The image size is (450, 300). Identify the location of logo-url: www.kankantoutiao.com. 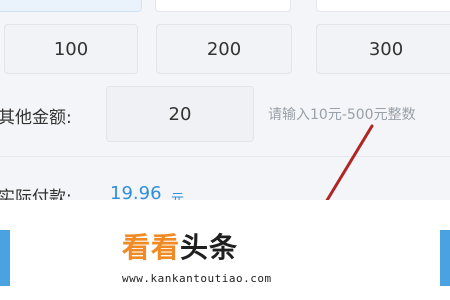
(197, 278).